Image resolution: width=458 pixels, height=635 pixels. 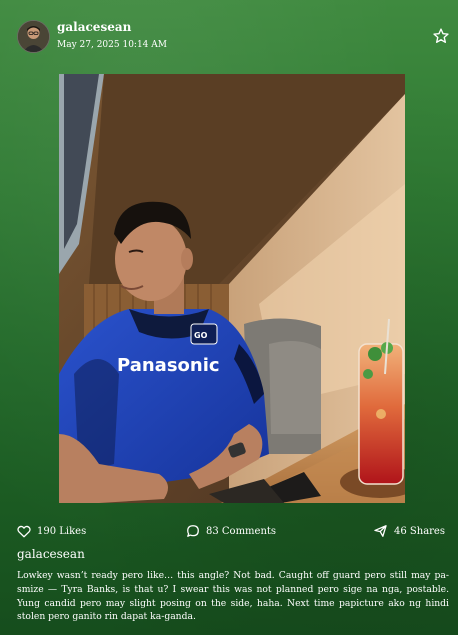 What do you see at coordinates (201, 335) in the screenshot?
I see `svg-text: GO` at bounding box center [201, 335].